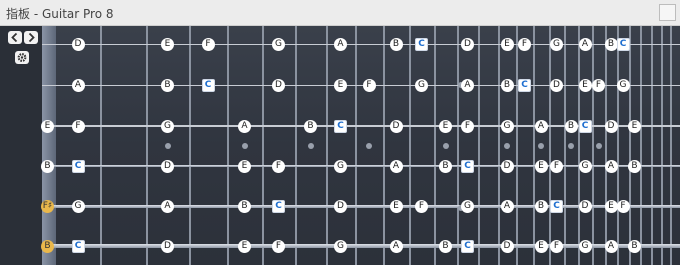 Image resolution: width=680 pixels, height=265 pixels. Describe the element at coordinates (47, 206) in the screenshot. I see `open-string-note: F♯` at that location.